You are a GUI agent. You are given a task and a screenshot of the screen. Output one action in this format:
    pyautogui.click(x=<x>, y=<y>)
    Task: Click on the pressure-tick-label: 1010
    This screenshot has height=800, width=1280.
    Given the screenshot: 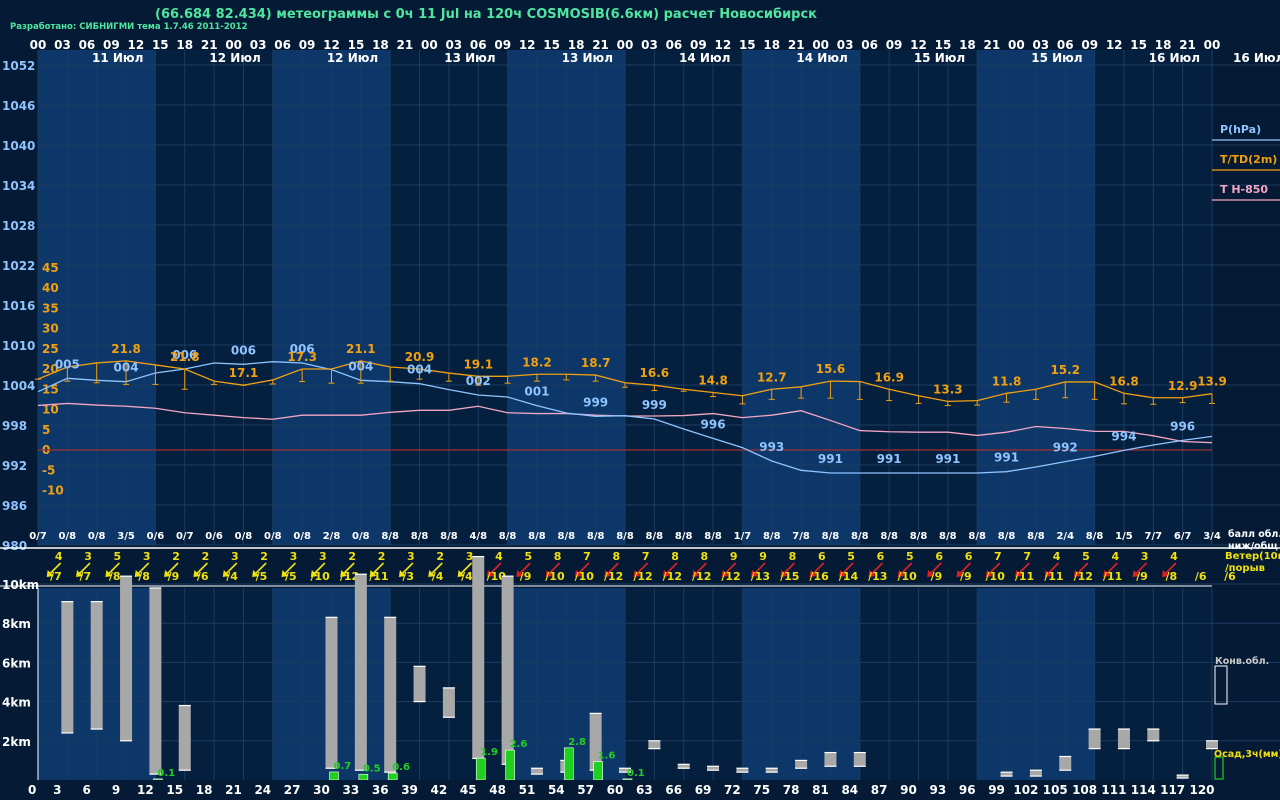 What is the action you would take?
    pyautogui.click(x=18, y=346)
    